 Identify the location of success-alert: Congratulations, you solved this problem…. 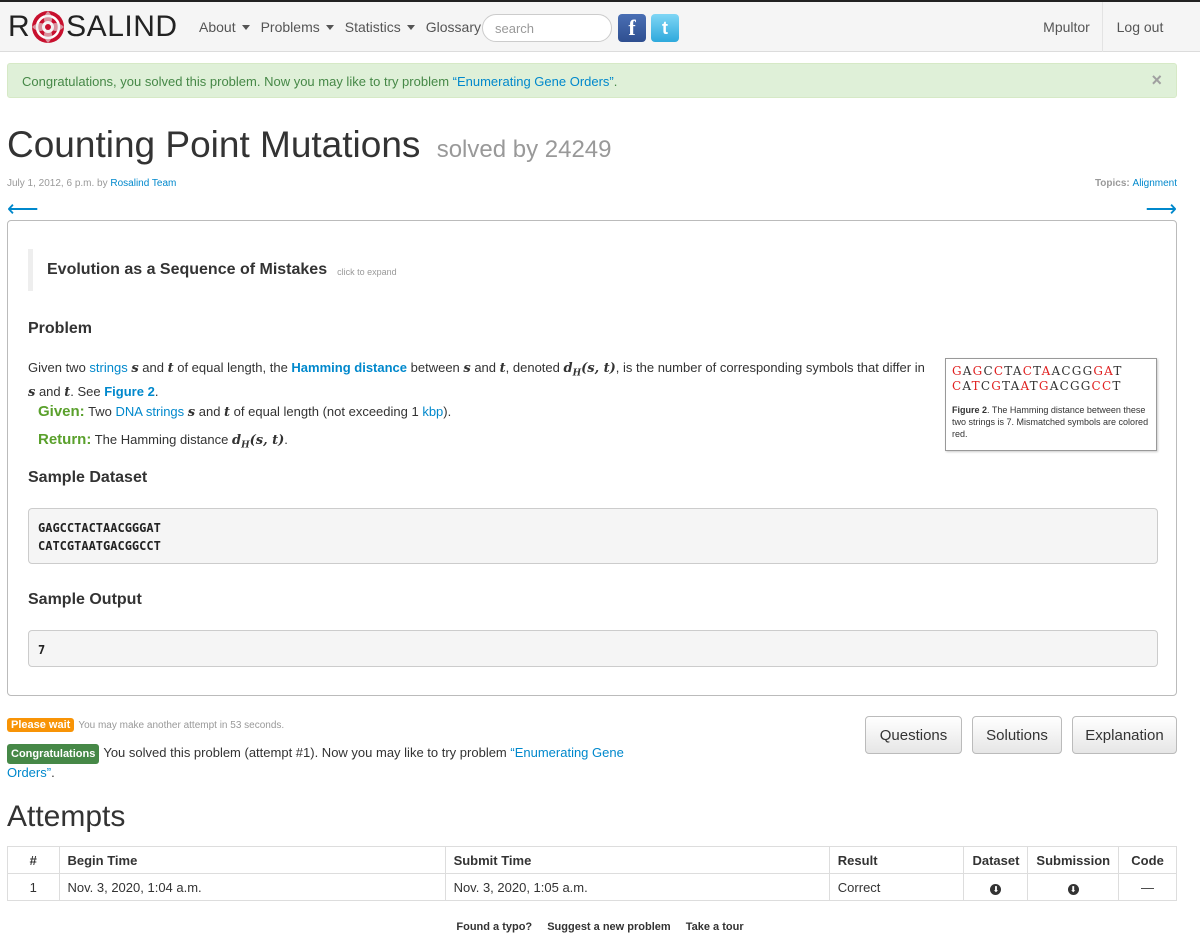
(592, 80).